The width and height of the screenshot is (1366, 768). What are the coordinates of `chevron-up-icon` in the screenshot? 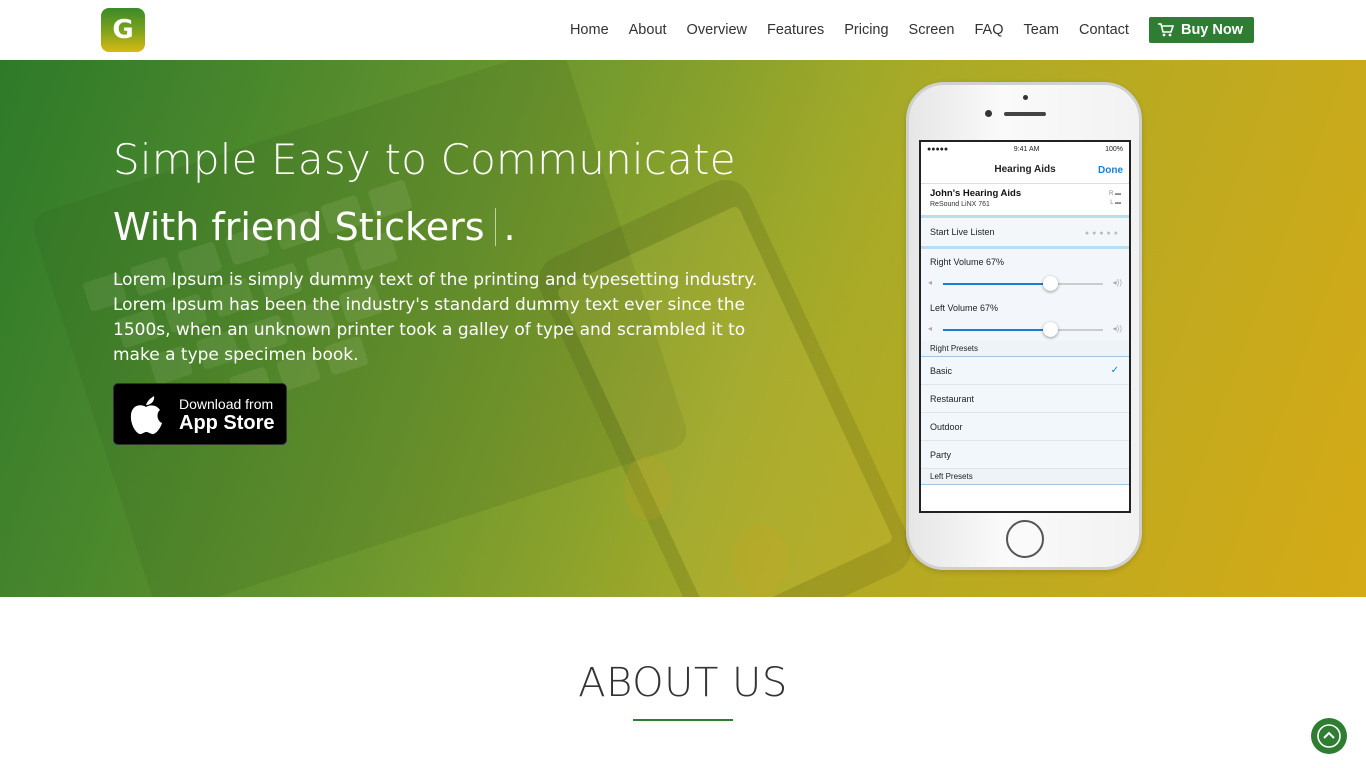 It's located at (1329, 736).